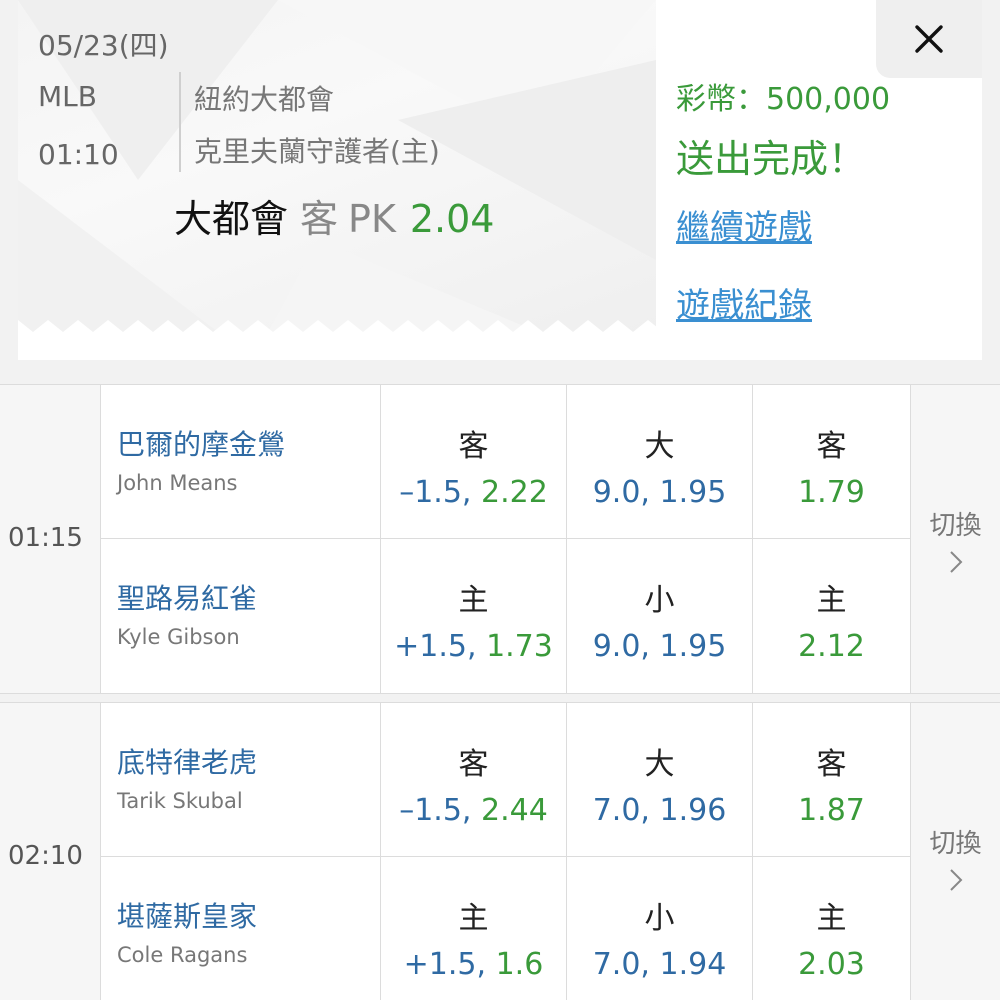  I want to click on home-team-name: 克里夫蘭守護者(主), so click(317, 151).